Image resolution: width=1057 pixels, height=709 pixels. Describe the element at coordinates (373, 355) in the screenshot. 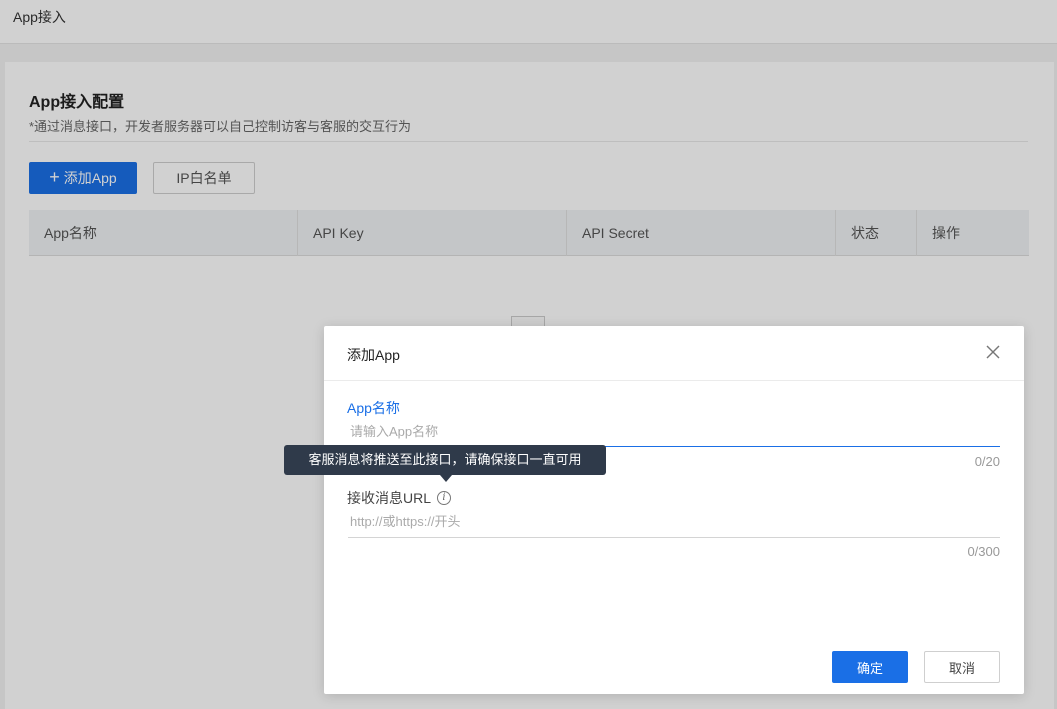

I see `dialog-title: 添加App` at that location.